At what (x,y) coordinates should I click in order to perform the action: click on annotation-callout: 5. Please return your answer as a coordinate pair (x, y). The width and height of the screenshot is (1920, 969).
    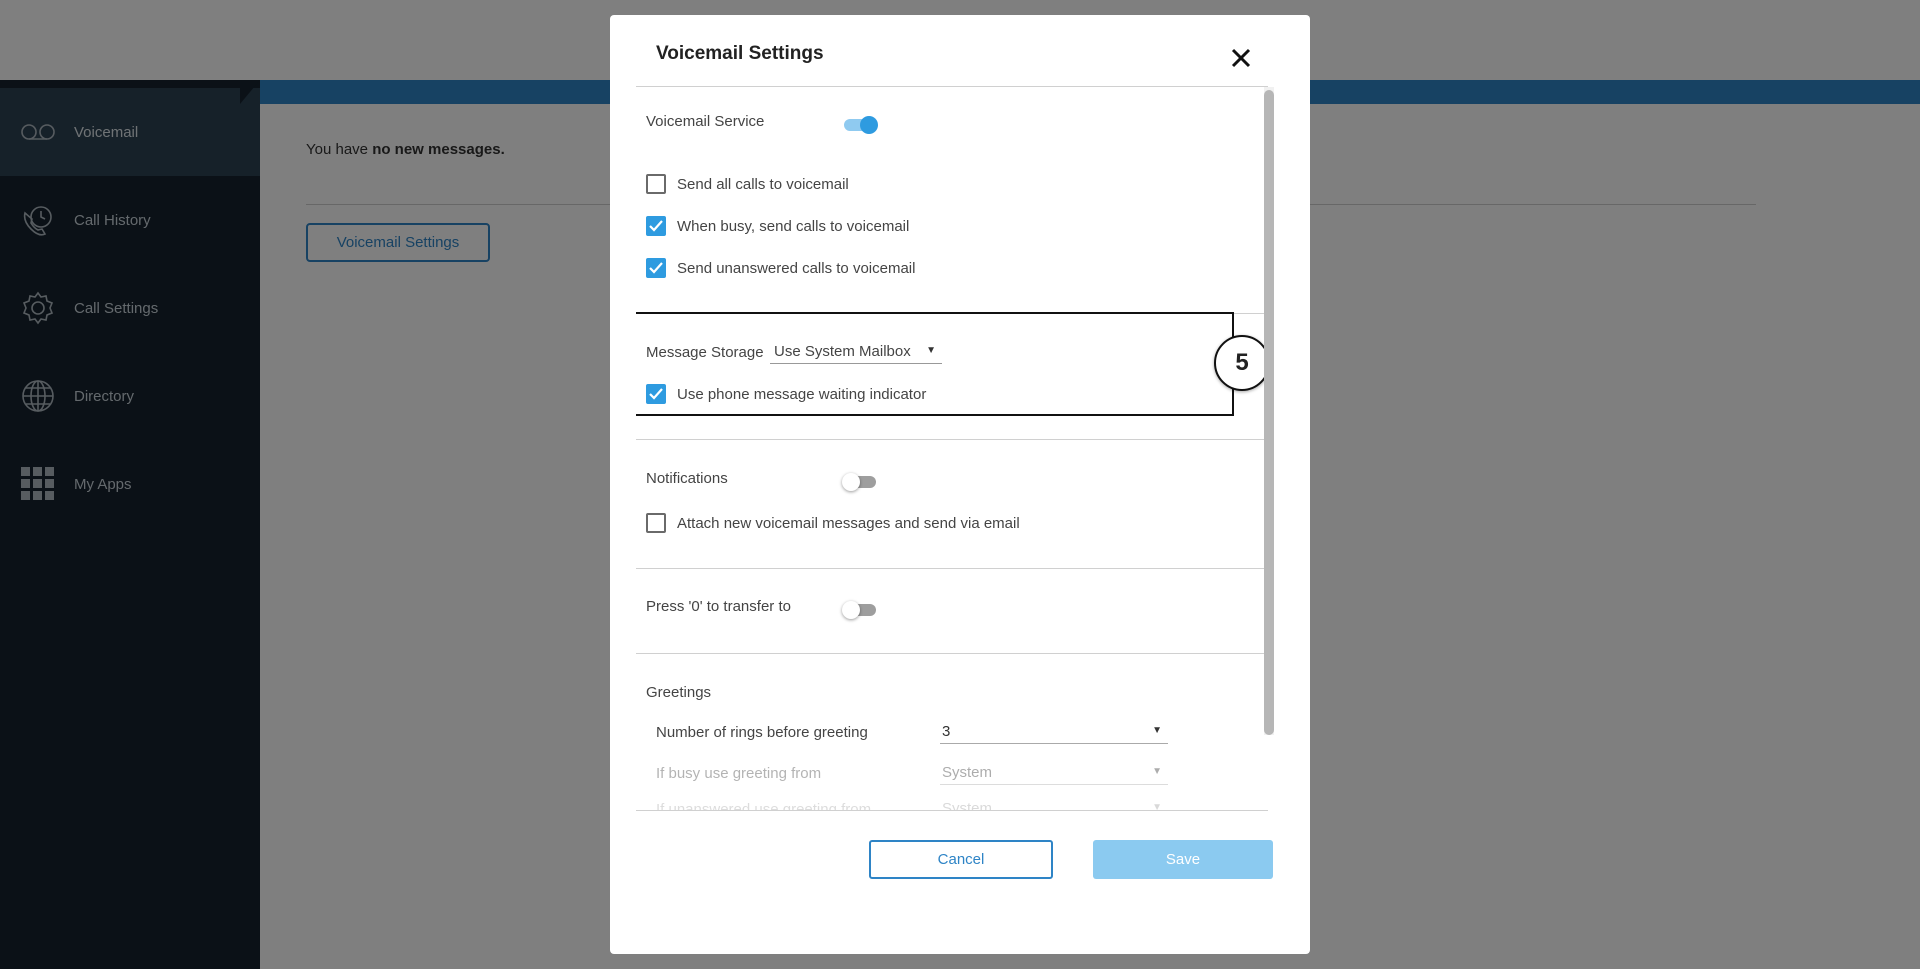
    Looking at the image, I should click on (1241, 363).